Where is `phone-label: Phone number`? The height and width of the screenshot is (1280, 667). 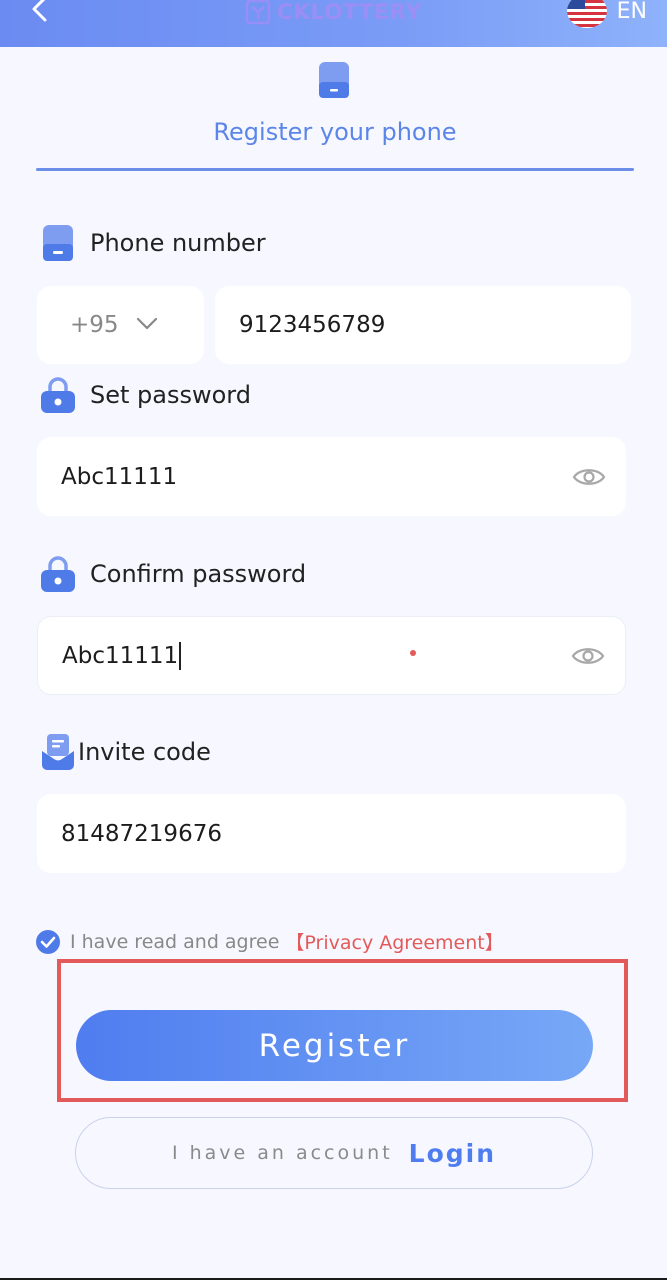 phone-label: Phone number is located at coordinates (178, 243).